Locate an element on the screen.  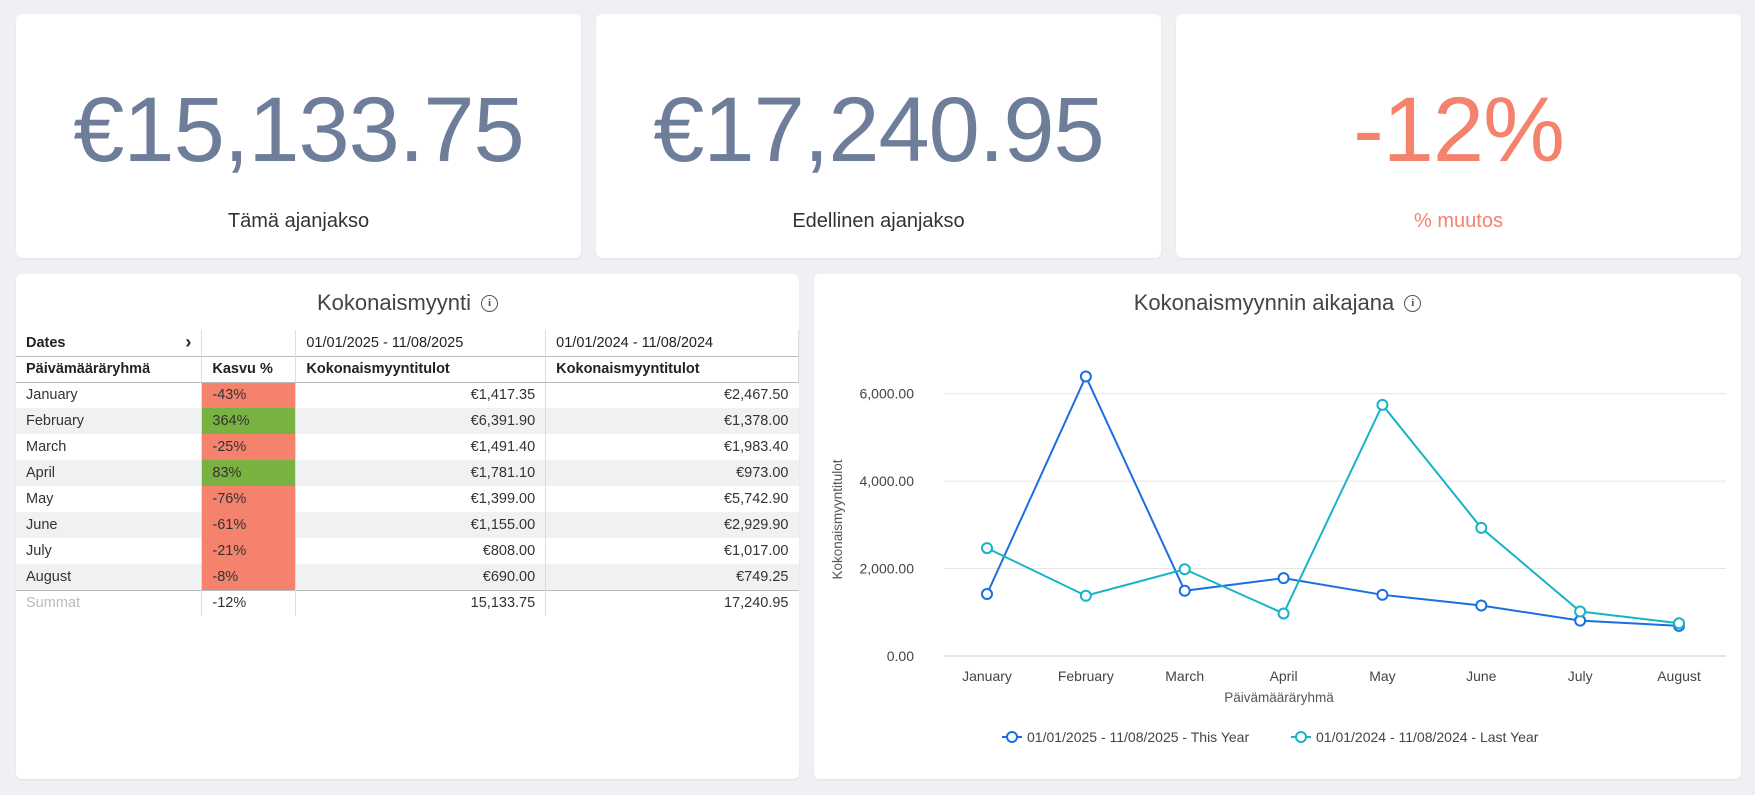
growth-cell: -76% is located at coordinates (248, 499).